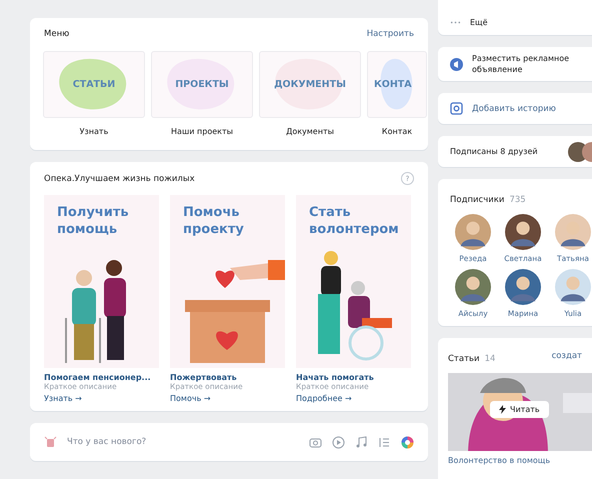 Image resolution: width=592 pixels, height=479 pixels. Describe the element at coordinates (183, 442) in the screenshot. I see `post-input: Что у вас нового?` at that location.